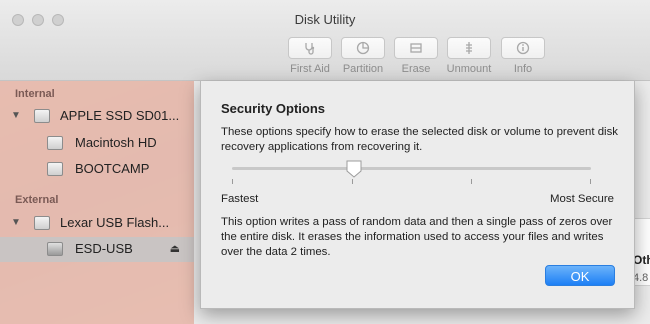 The height and width of the screenshot is (324, 650). I want to click on window-title: Disk Utility, so click(325, 19).